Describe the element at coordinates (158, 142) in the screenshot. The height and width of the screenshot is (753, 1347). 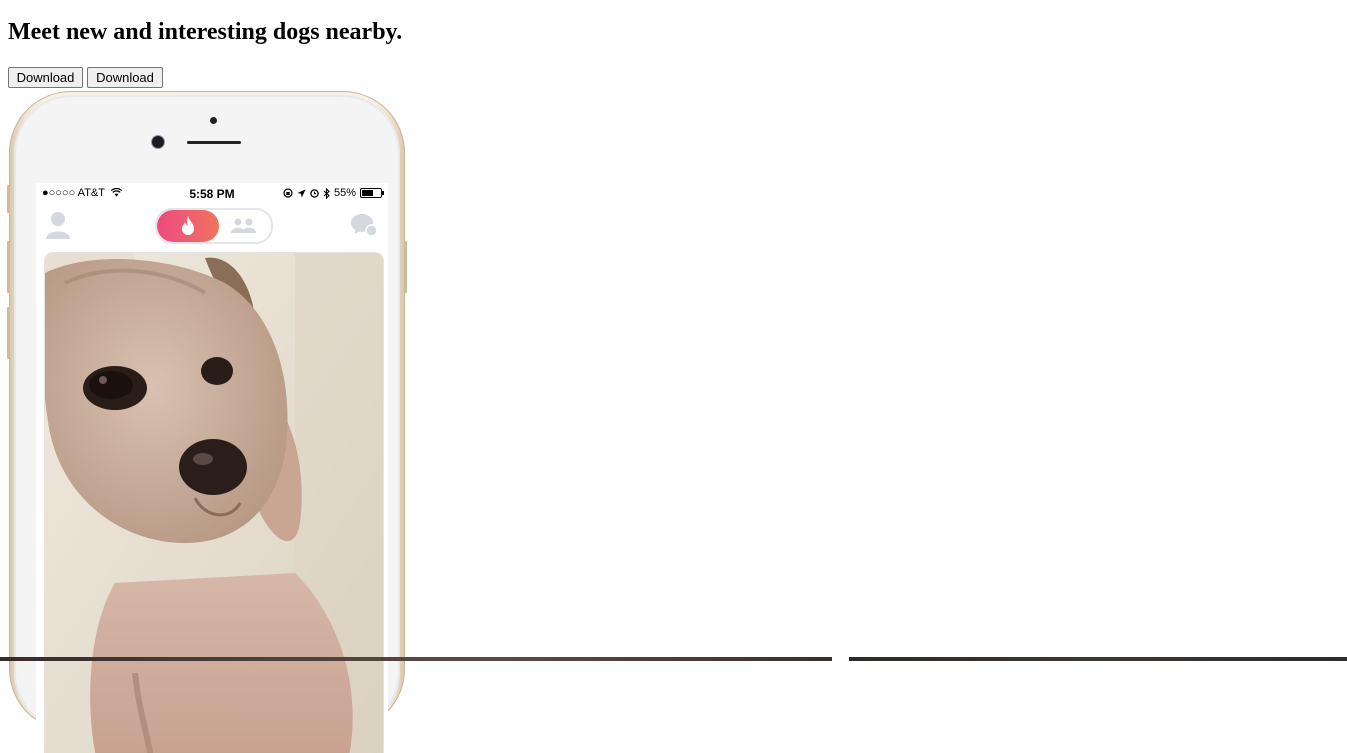
I see `front-camera` at that location.